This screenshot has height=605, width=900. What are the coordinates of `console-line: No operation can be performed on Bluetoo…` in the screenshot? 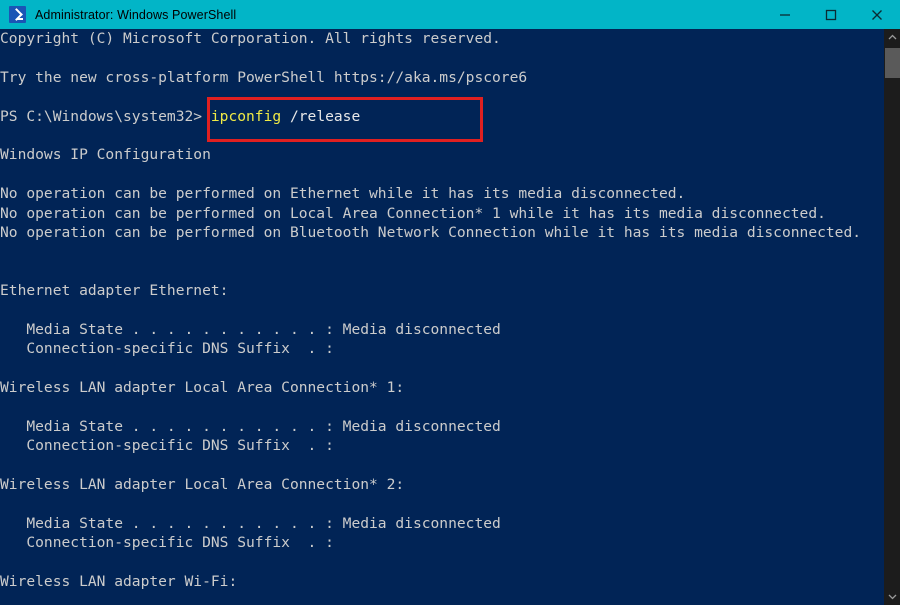 It's located at (431, 232).